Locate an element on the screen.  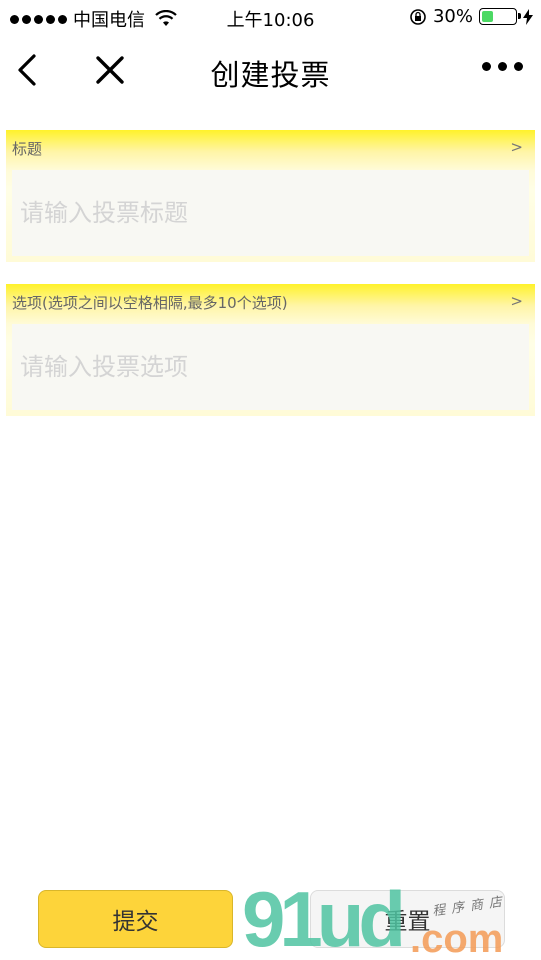
battery-percent: 30% is located at coordinates (452, 16).